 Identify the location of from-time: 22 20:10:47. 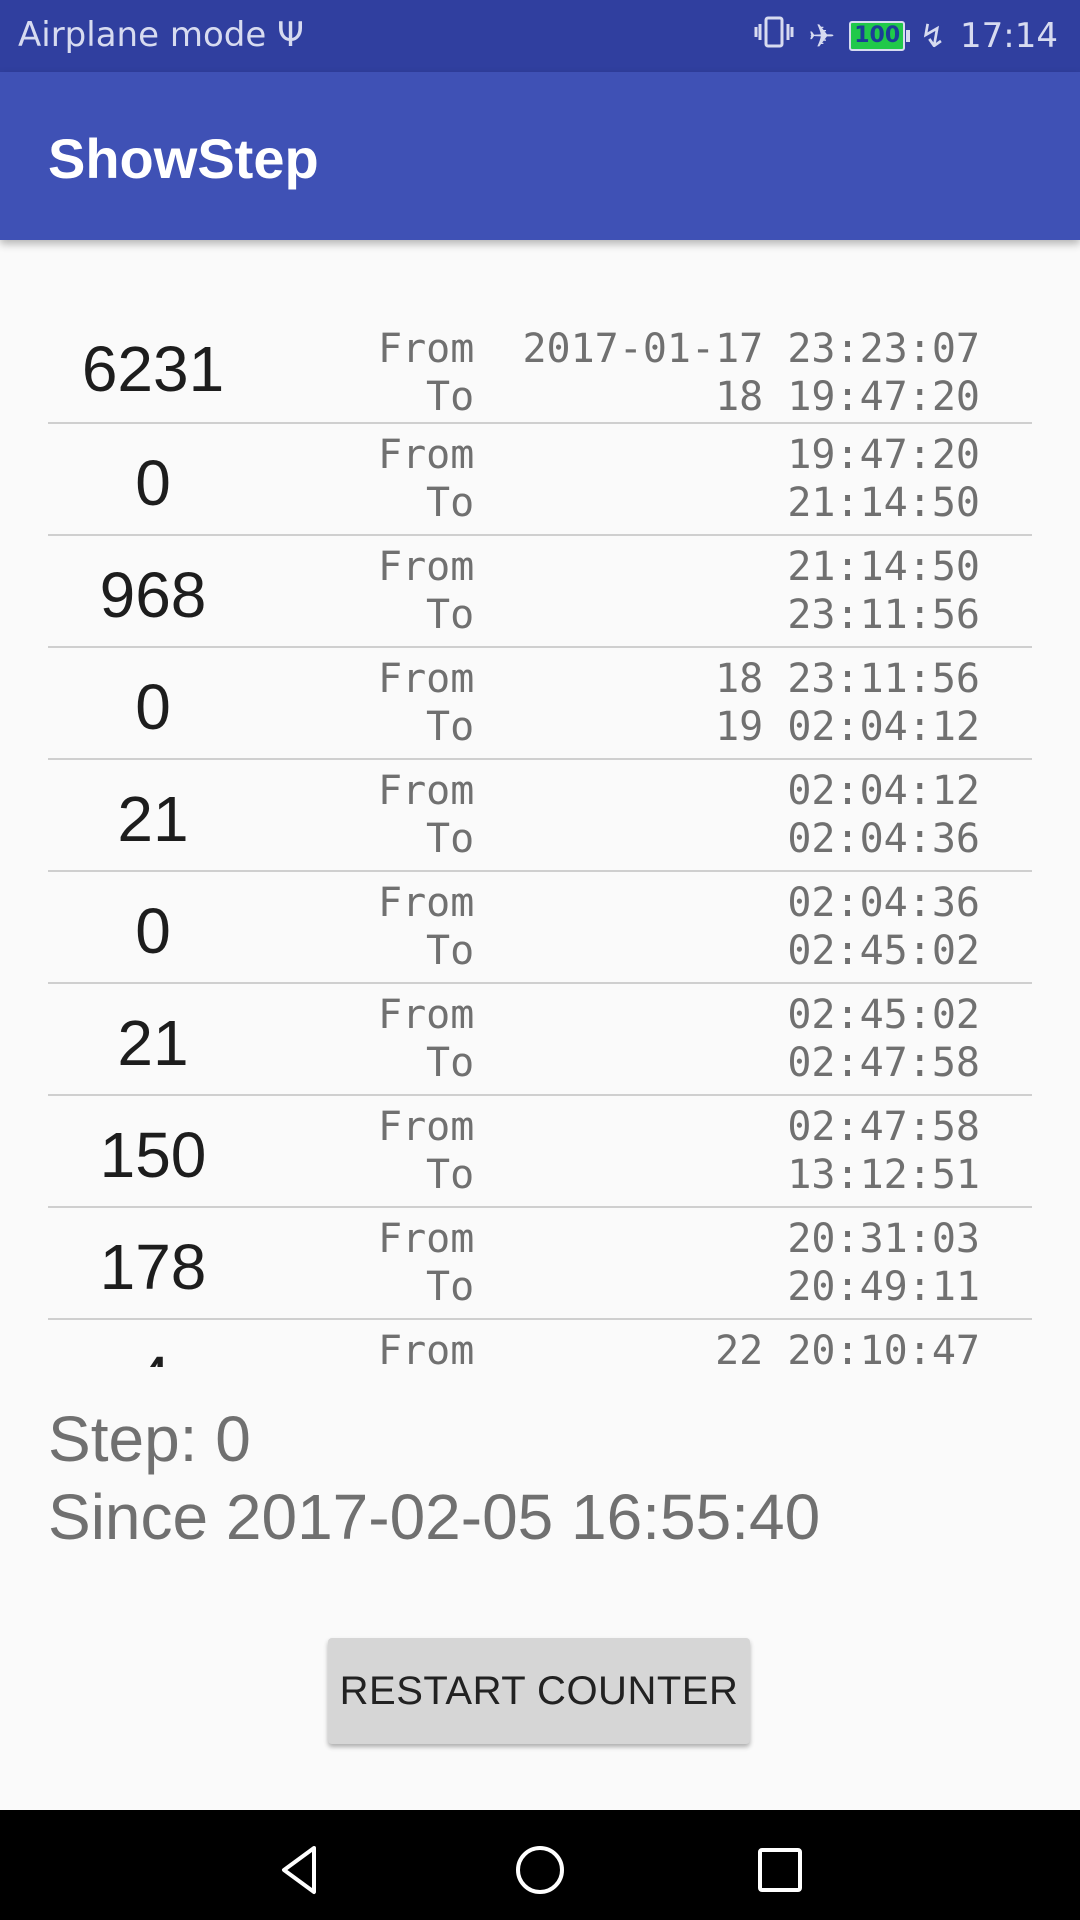
(847, 1347).